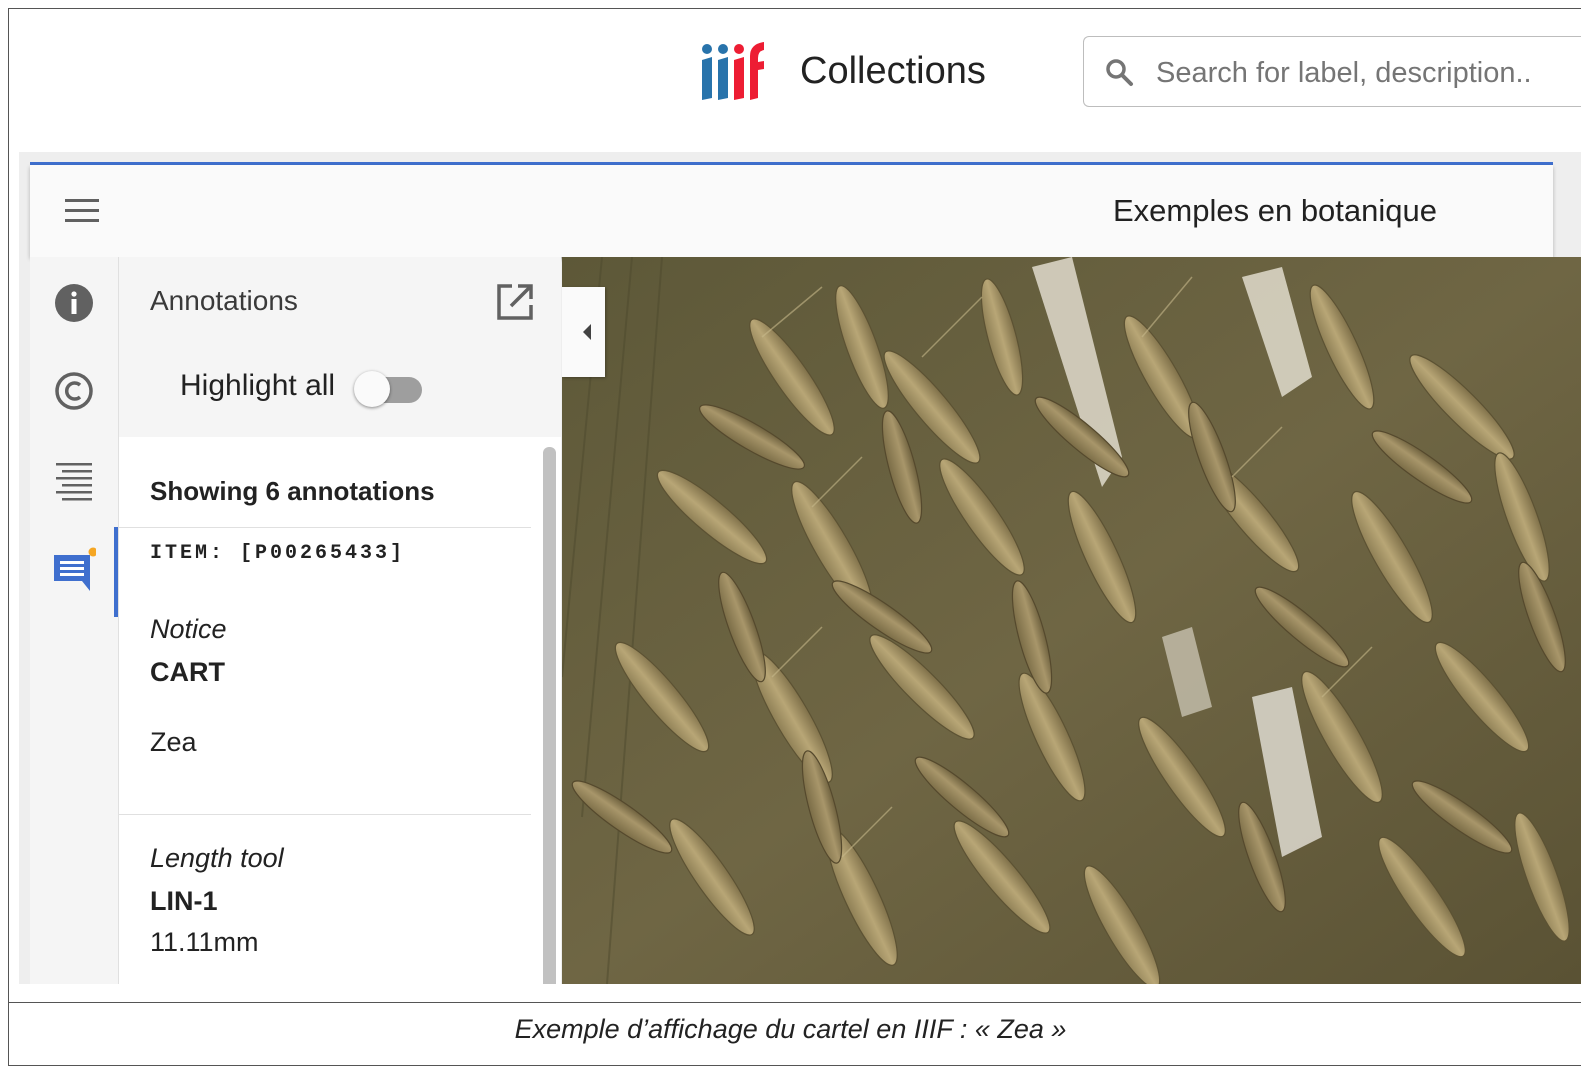  Describe the element at coordinates (224, 300) in the screenshot. I see `panel-title: Annotations` at that location.